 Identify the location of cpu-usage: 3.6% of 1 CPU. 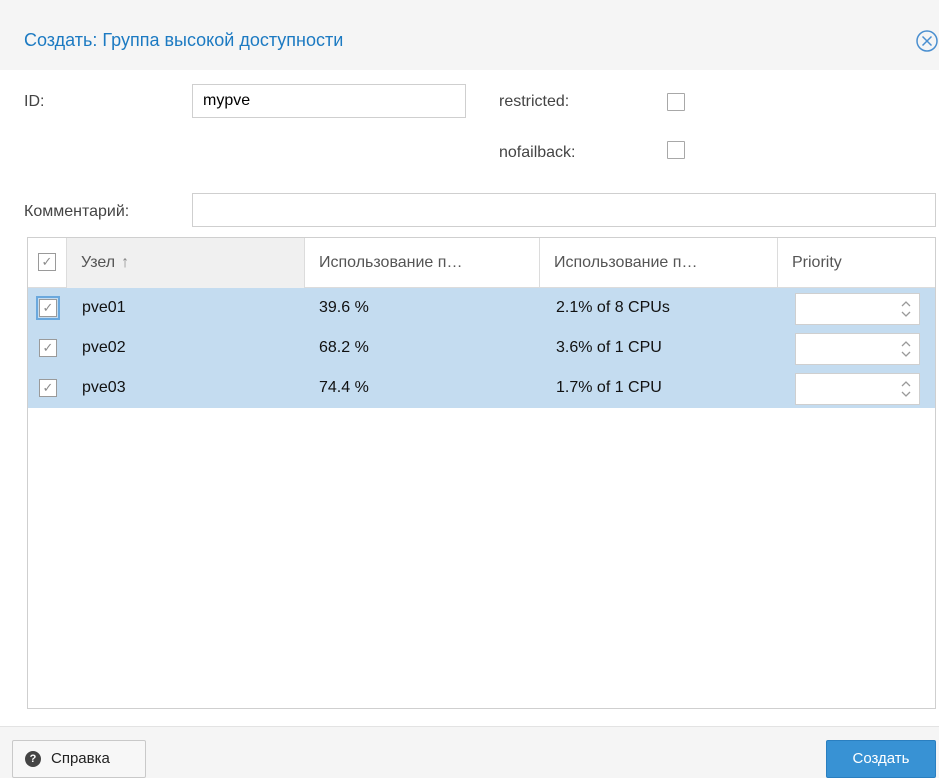
(609, 347).